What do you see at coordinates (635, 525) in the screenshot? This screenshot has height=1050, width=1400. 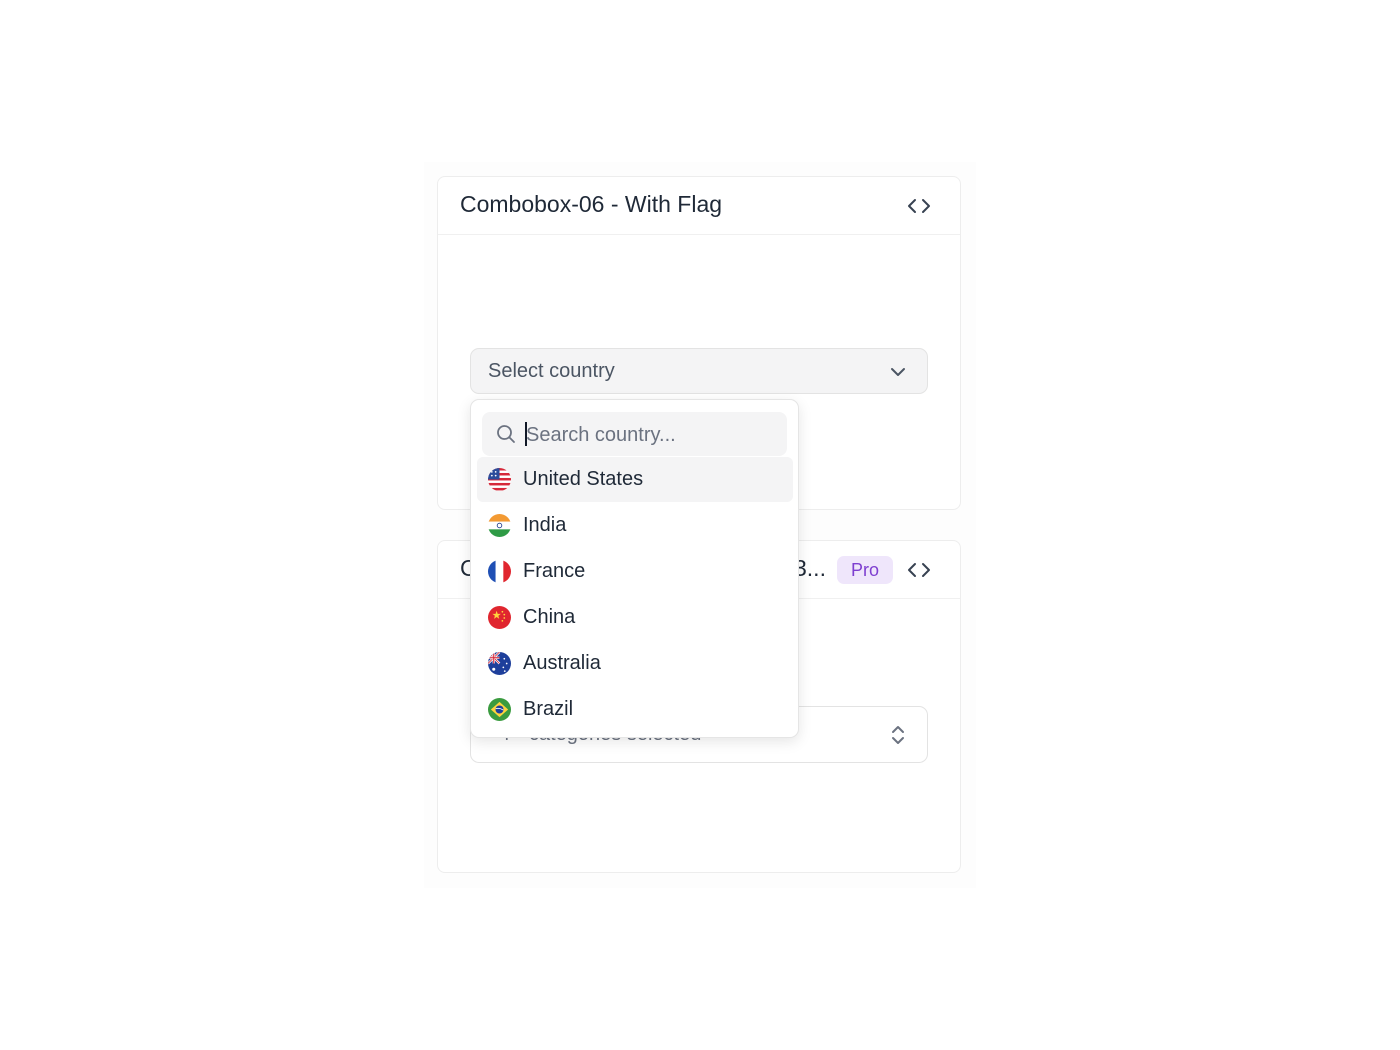 I see `country-option-india: India` at bounding box center [635, 525].